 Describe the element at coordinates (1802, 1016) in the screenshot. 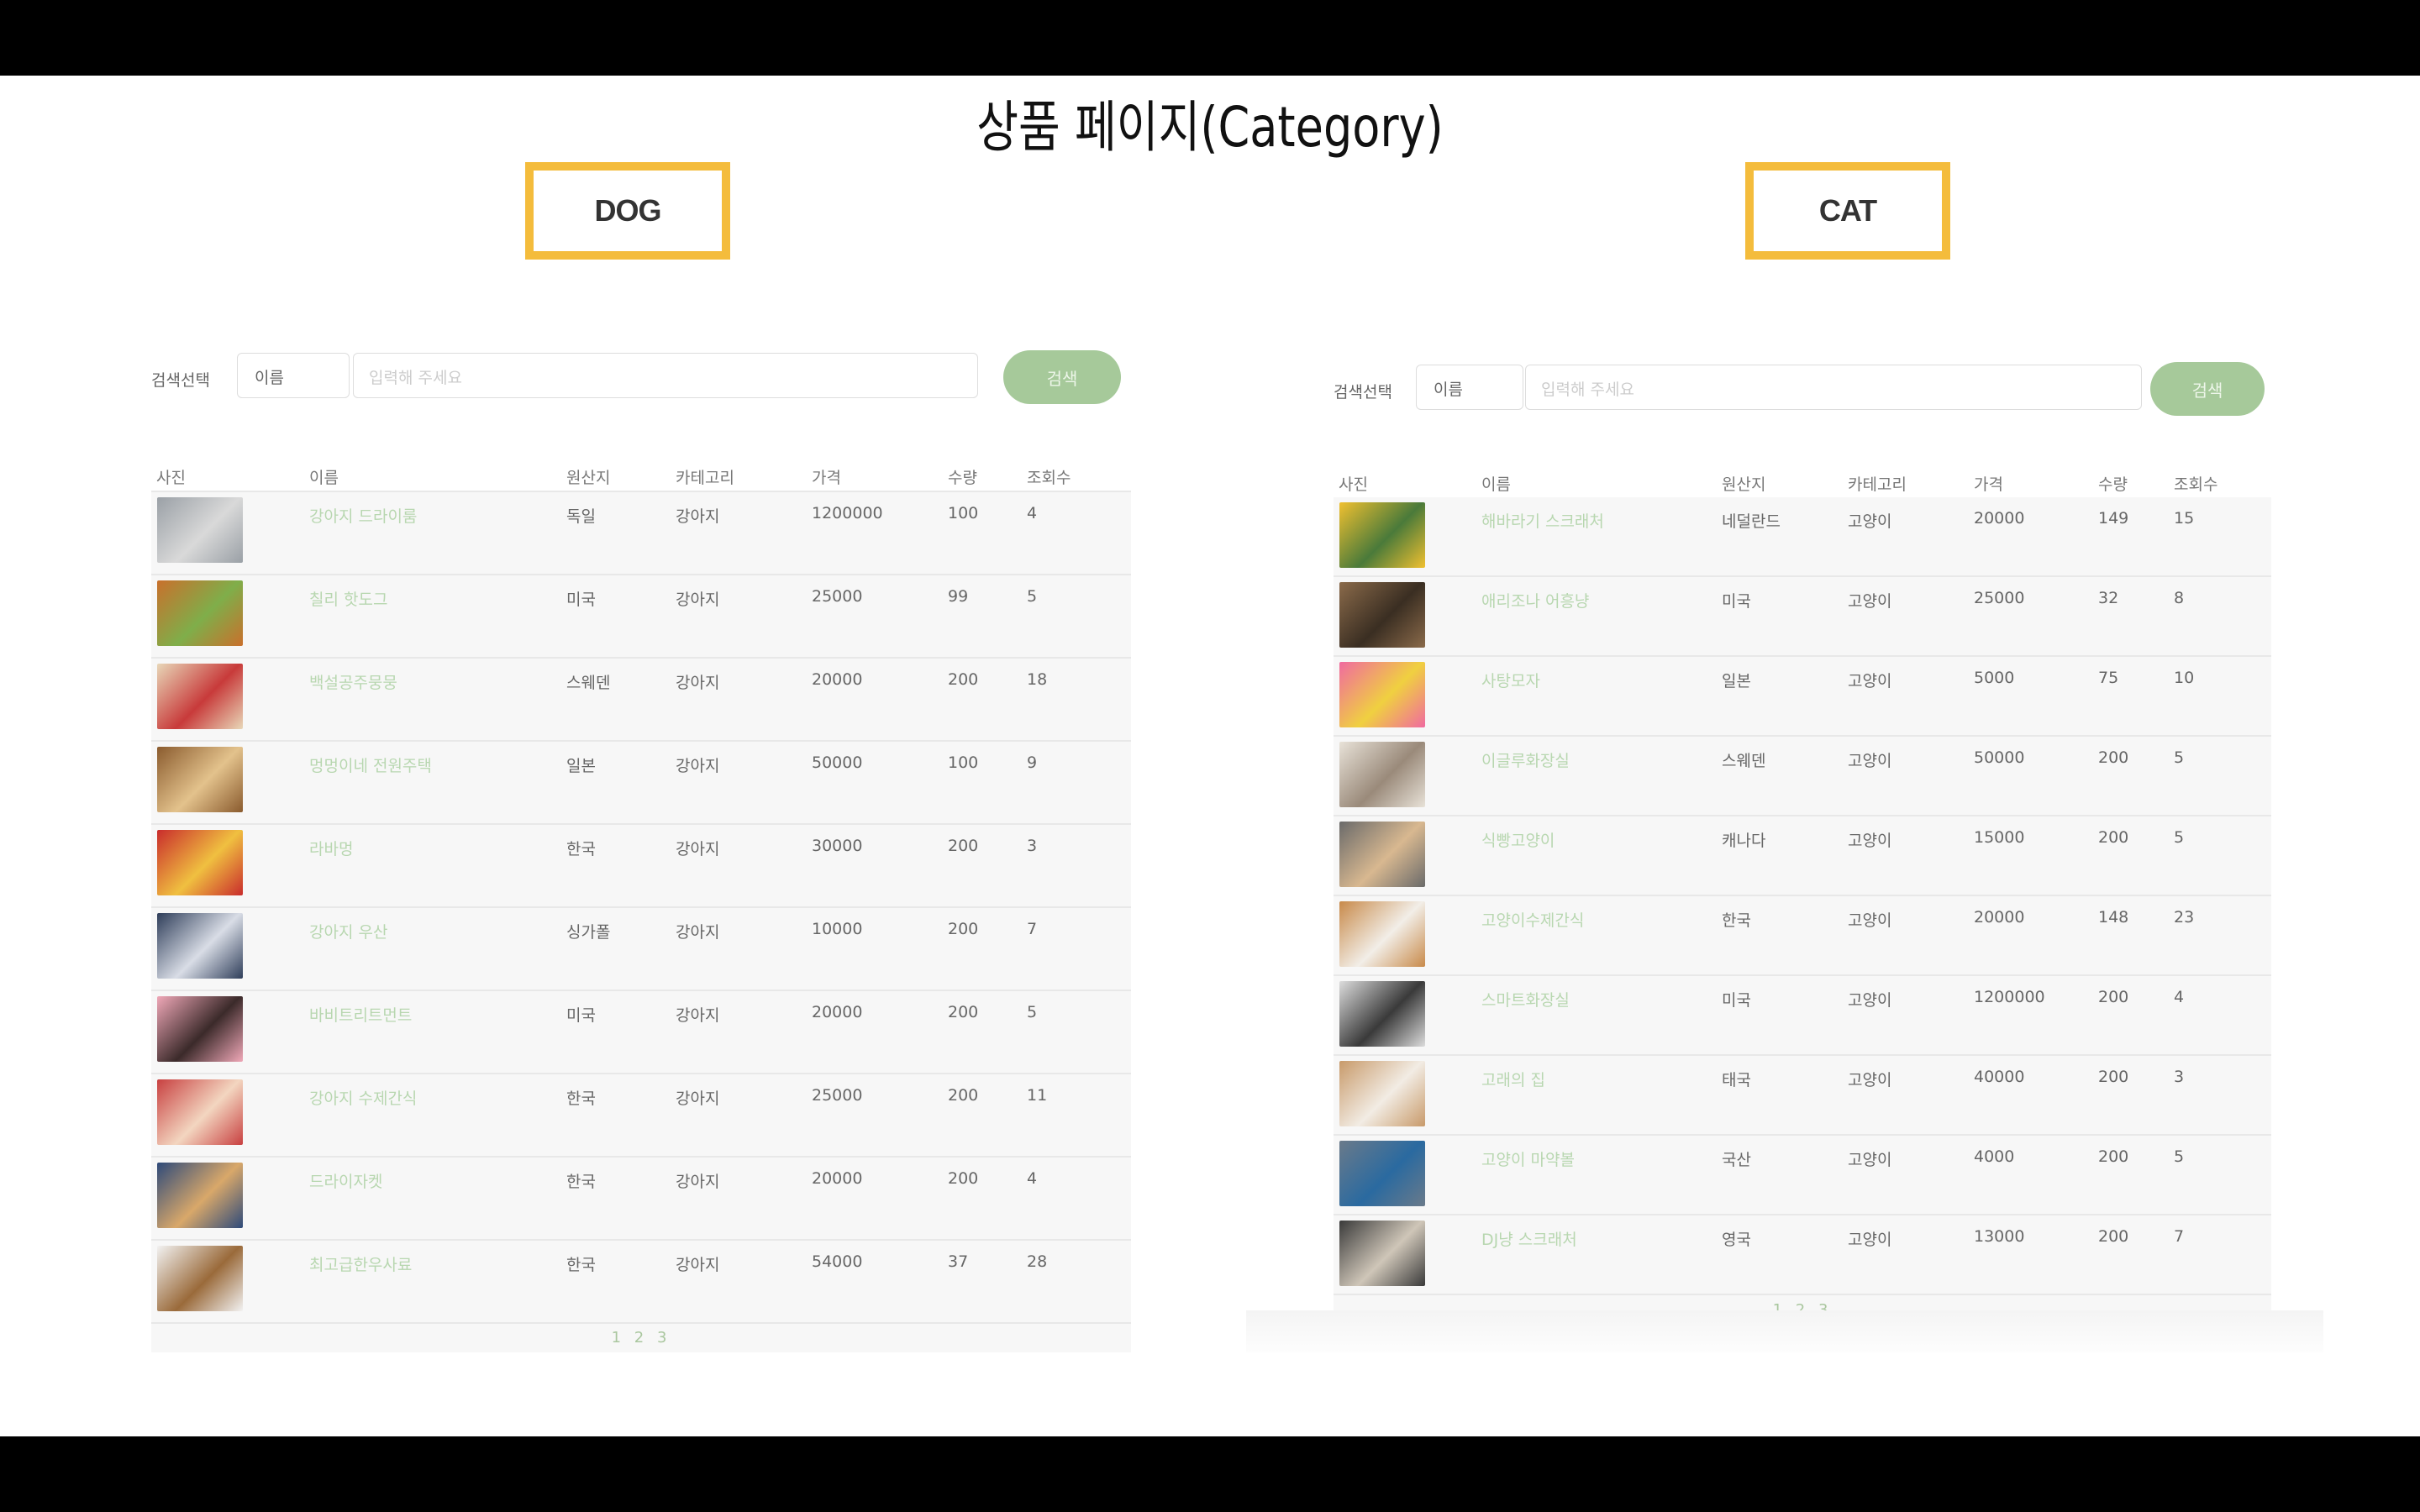

I see `table-row: 스마트화장실 미국 고양이 1200000 200 4` at that location.